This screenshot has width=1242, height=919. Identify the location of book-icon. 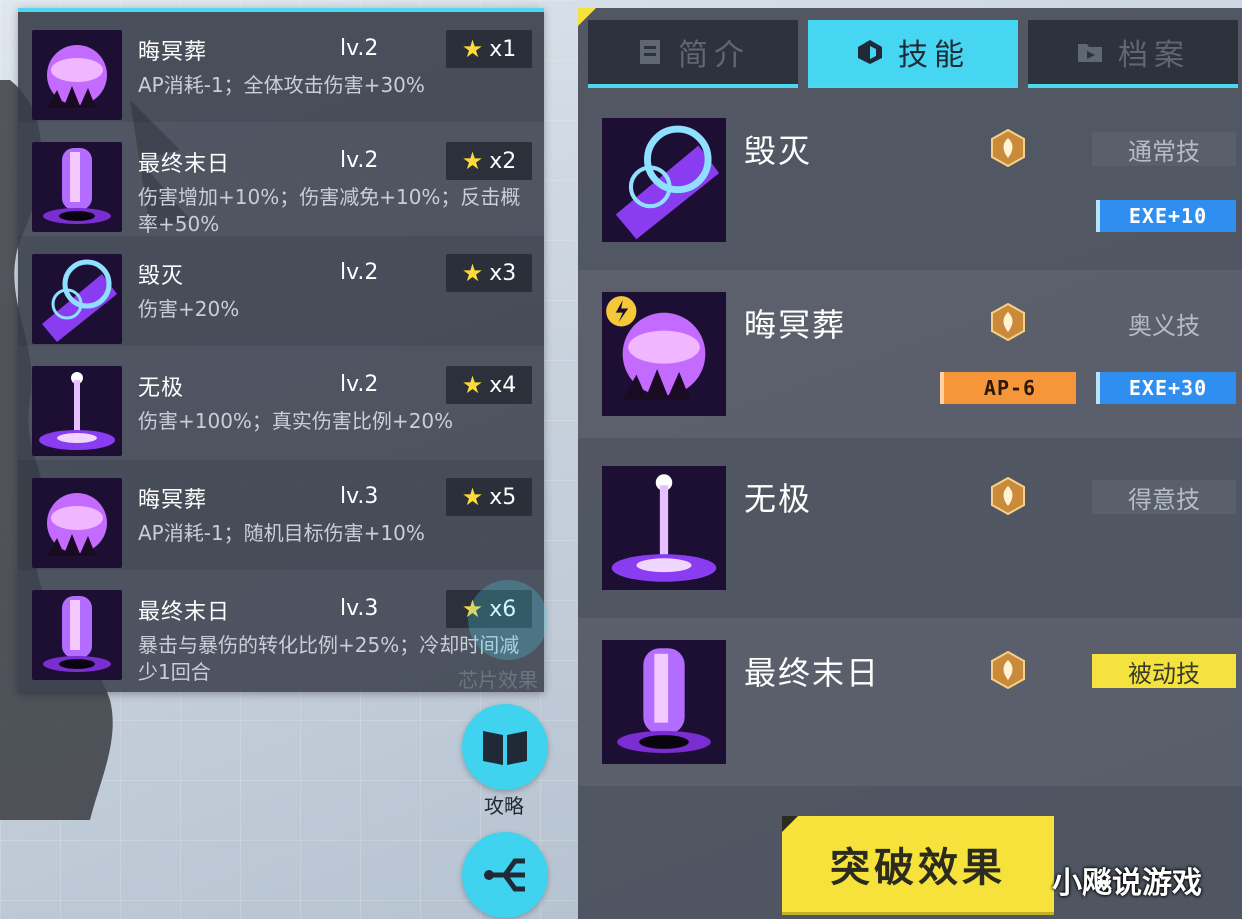
(505, 748).